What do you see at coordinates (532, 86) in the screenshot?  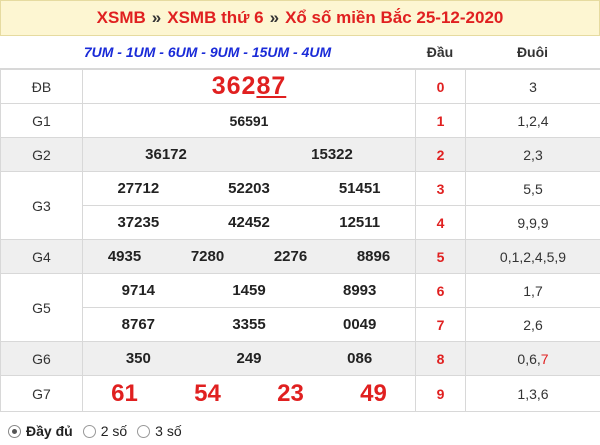 I see `loto-duoi: 3` at bounding box center [532, 86].